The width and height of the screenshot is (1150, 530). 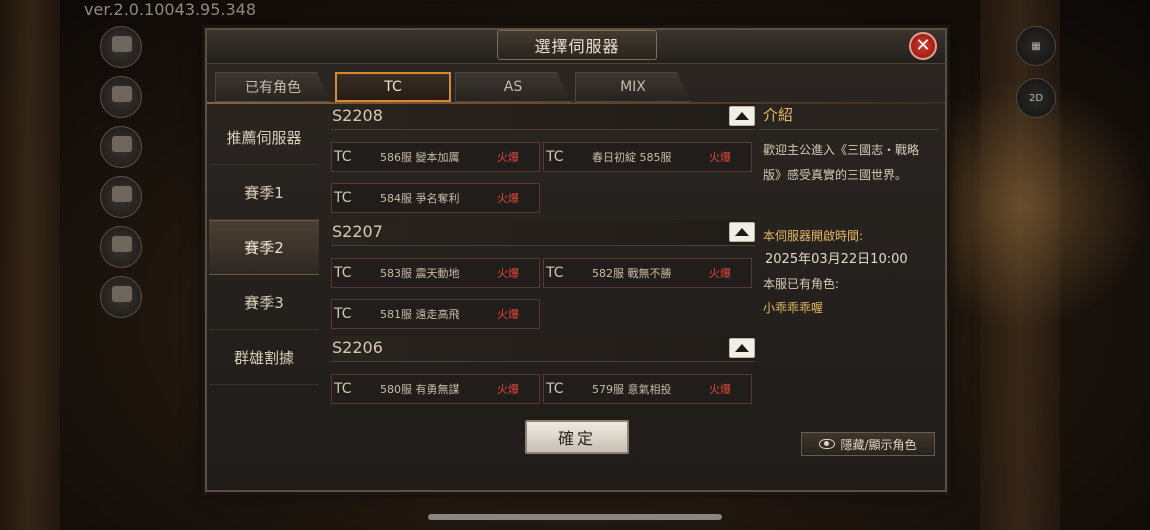 I want to click on intro-title: 介紹, so click(x=849, y=117).